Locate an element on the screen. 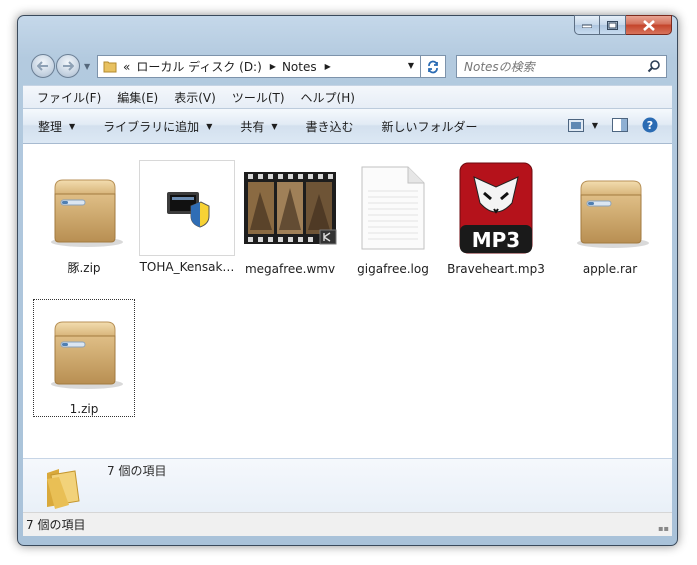  navigation-bar: ▼ « ローカル ディスク (D:) ▶ Notes ▶ ▼ is located at coordinates (347, 66).